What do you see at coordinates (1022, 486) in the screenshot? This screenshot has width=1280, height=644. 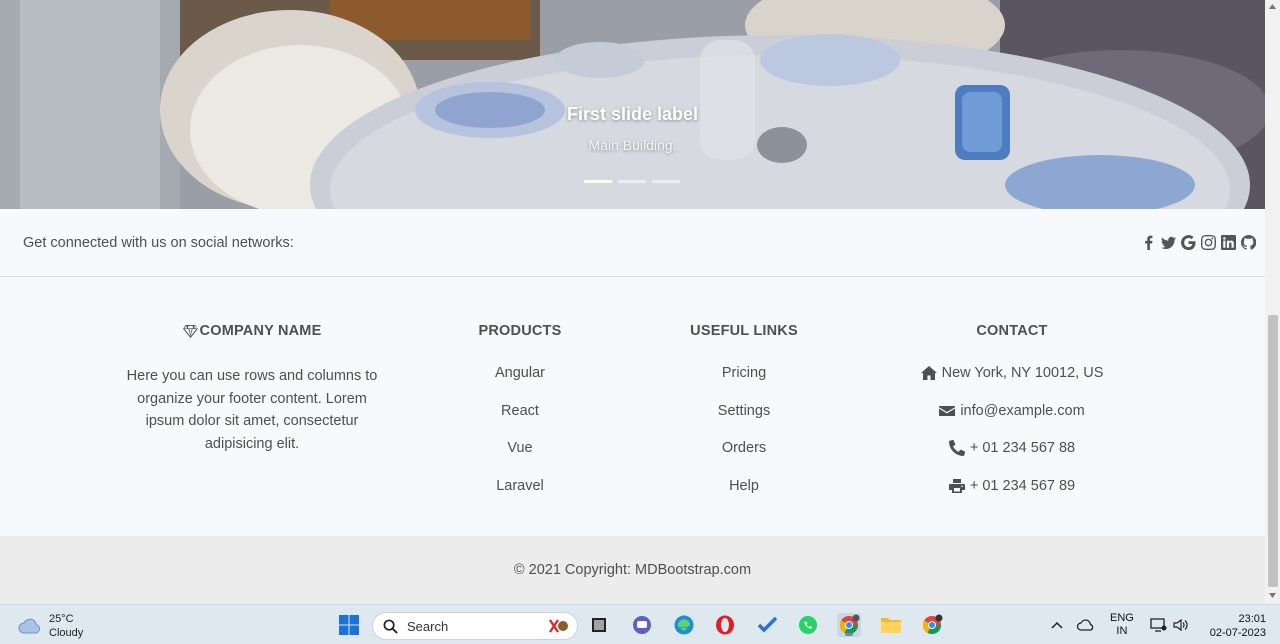 I see `fax-text: + 01 234 567 89` at bounding box center [1022, 486].